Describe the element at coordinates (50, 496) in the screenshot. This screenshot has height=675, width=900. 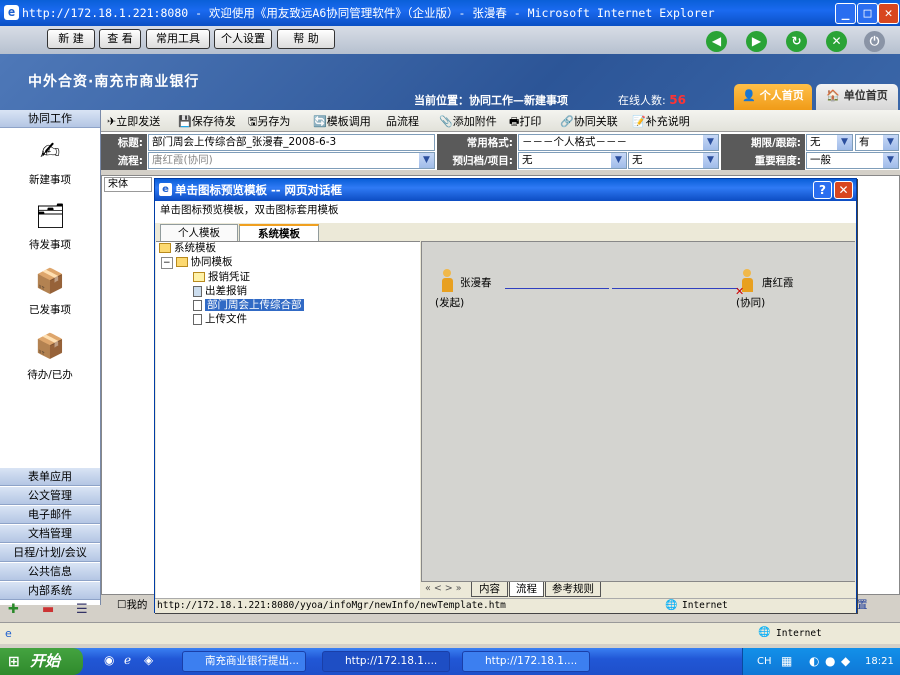
I see `sidebar-documents: 公文管理` at that location.